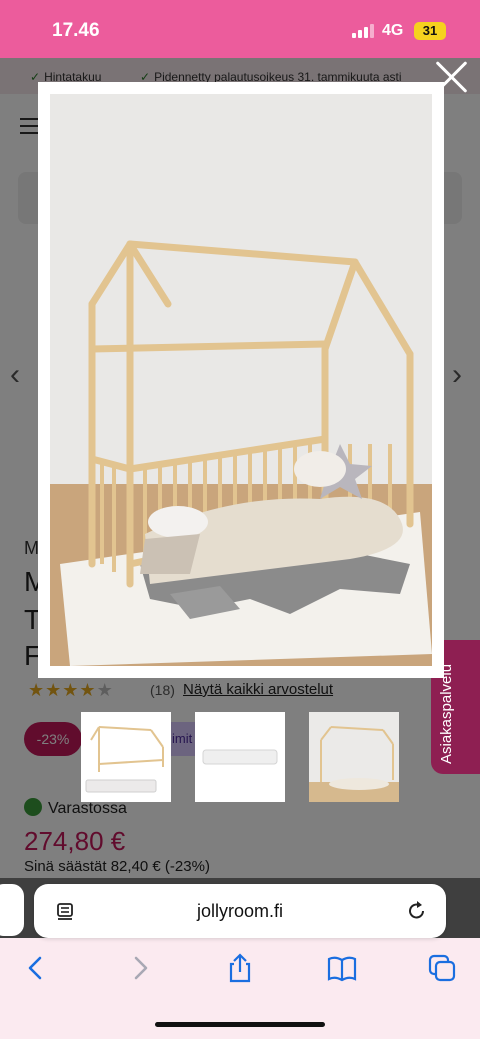 This screenshot has width=480, height=1039. Describe the element at coordinates (393, 30) in the screenshot. I see `network-type: 4G` at that location.